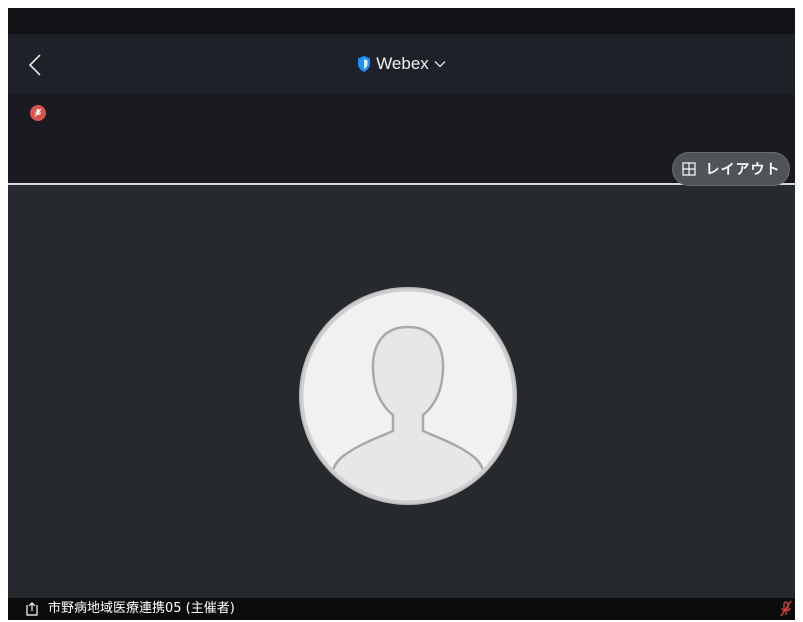 Image resolution: width=803 pixels, height=622 pixels. I want to click on meeting-header: Webex, so click(401, 64).